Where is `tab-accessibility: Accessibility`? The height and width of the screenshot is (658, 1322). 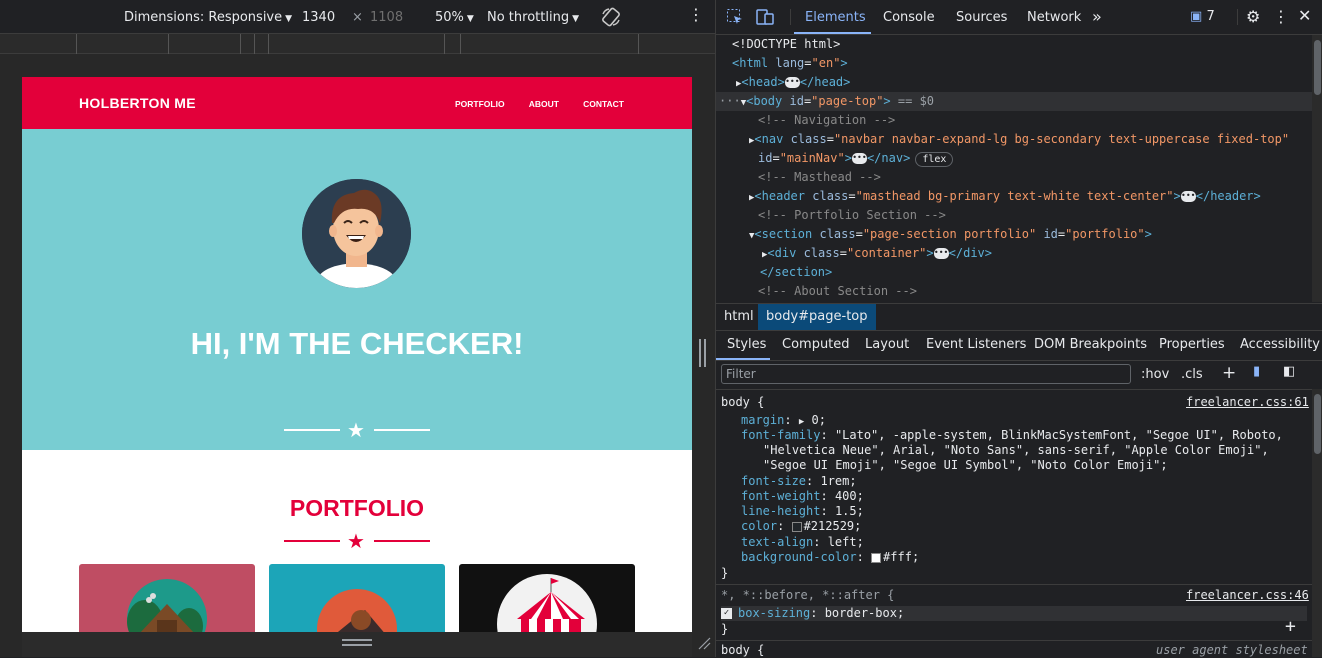
tab-accessibility: Accessibility is located at coordinates (1280, 344).